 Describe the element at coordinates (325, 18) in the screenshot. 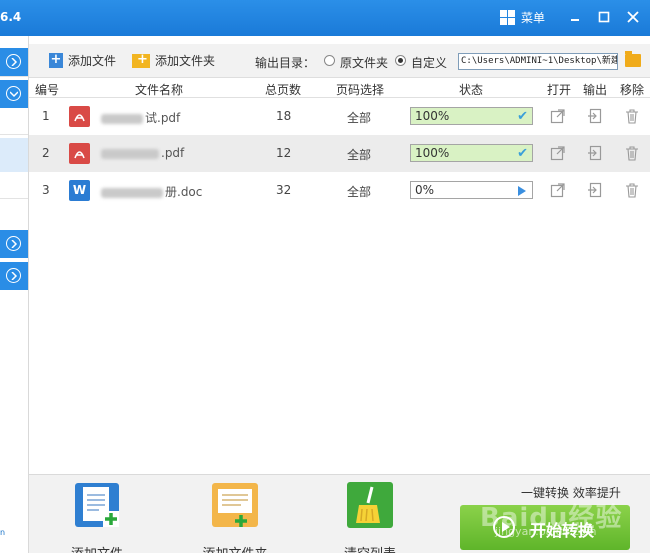

I see `title-bar: 6.4 菜单` at that location.